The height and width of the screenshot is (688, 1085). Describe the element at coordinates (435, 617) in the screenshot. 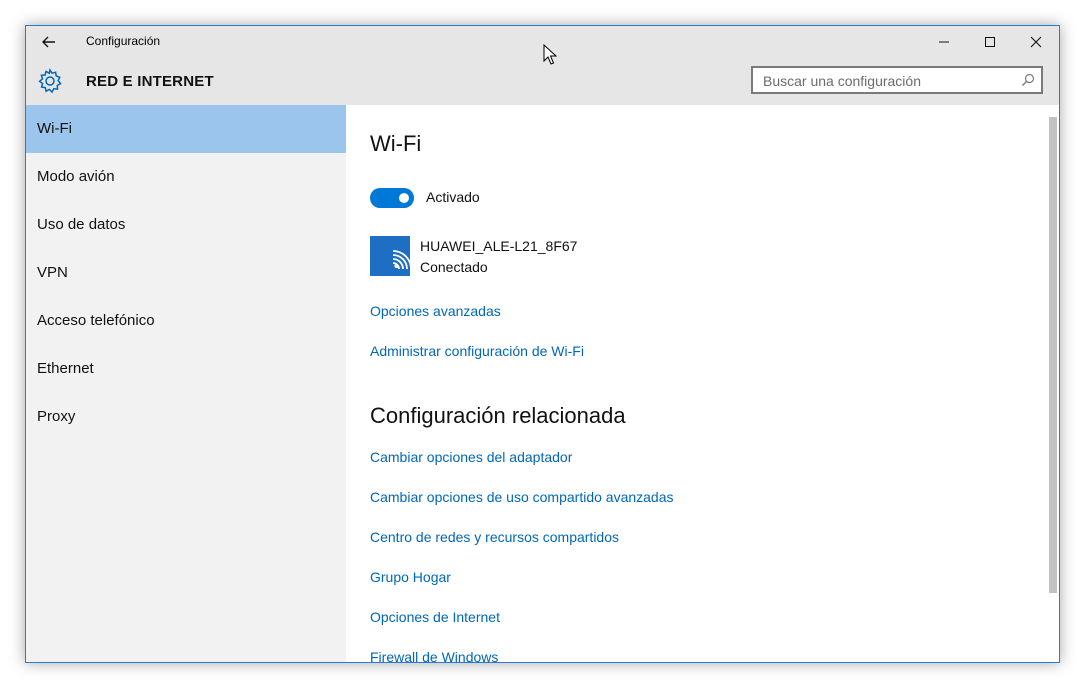

I see `internet-options-link: Opciones de Internet` at that location.